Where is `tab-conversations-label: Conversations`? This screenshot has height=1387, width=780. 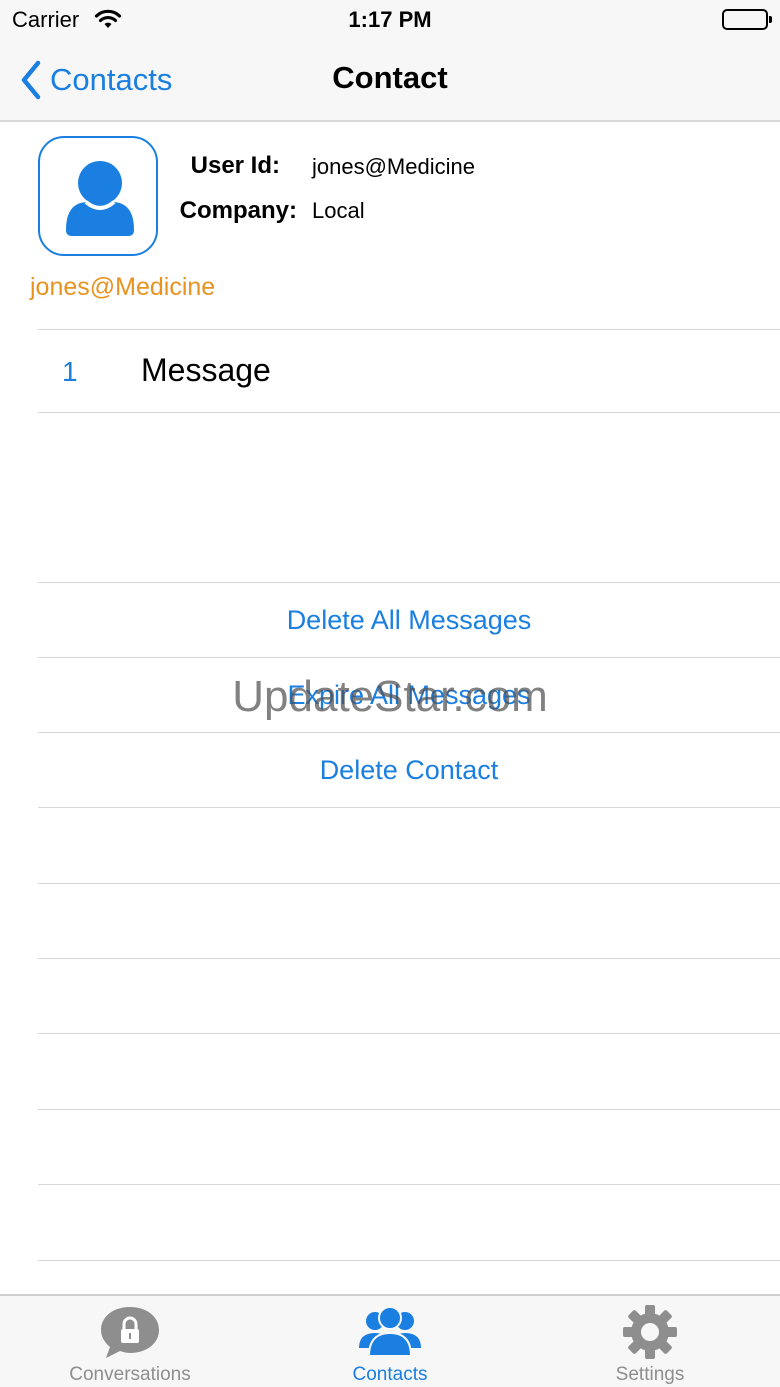
tab-conversations-label: Conversations is located at coordinates (130, 1374).